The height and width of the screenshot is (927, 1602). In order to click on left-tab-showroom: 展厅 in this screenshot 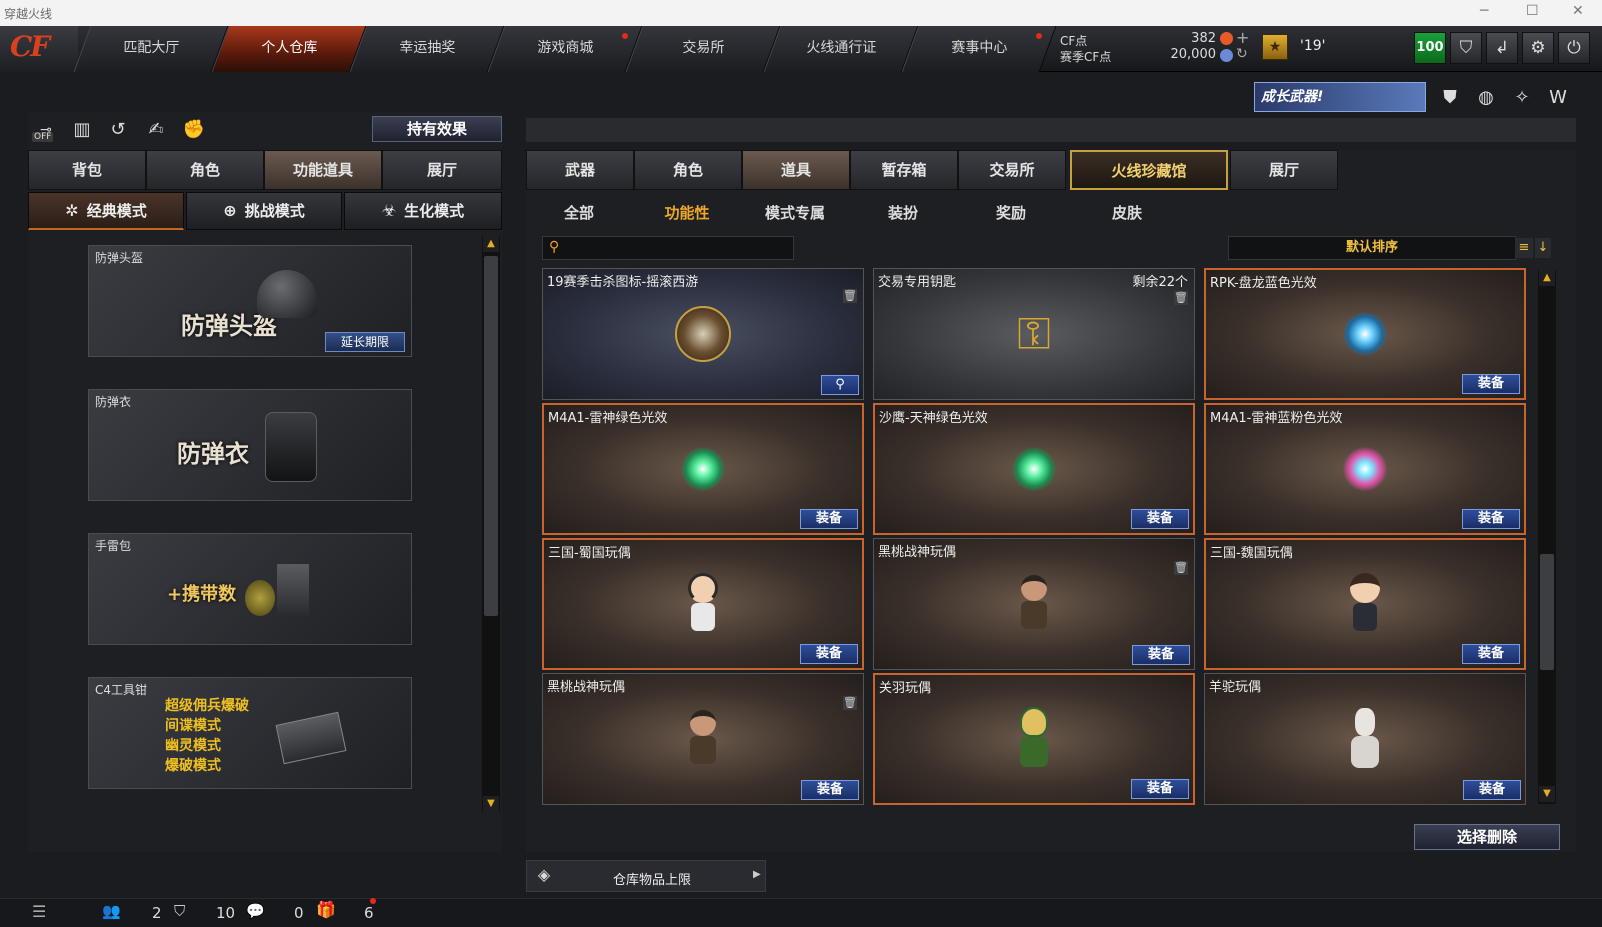, I will do `click(442, 170)`.